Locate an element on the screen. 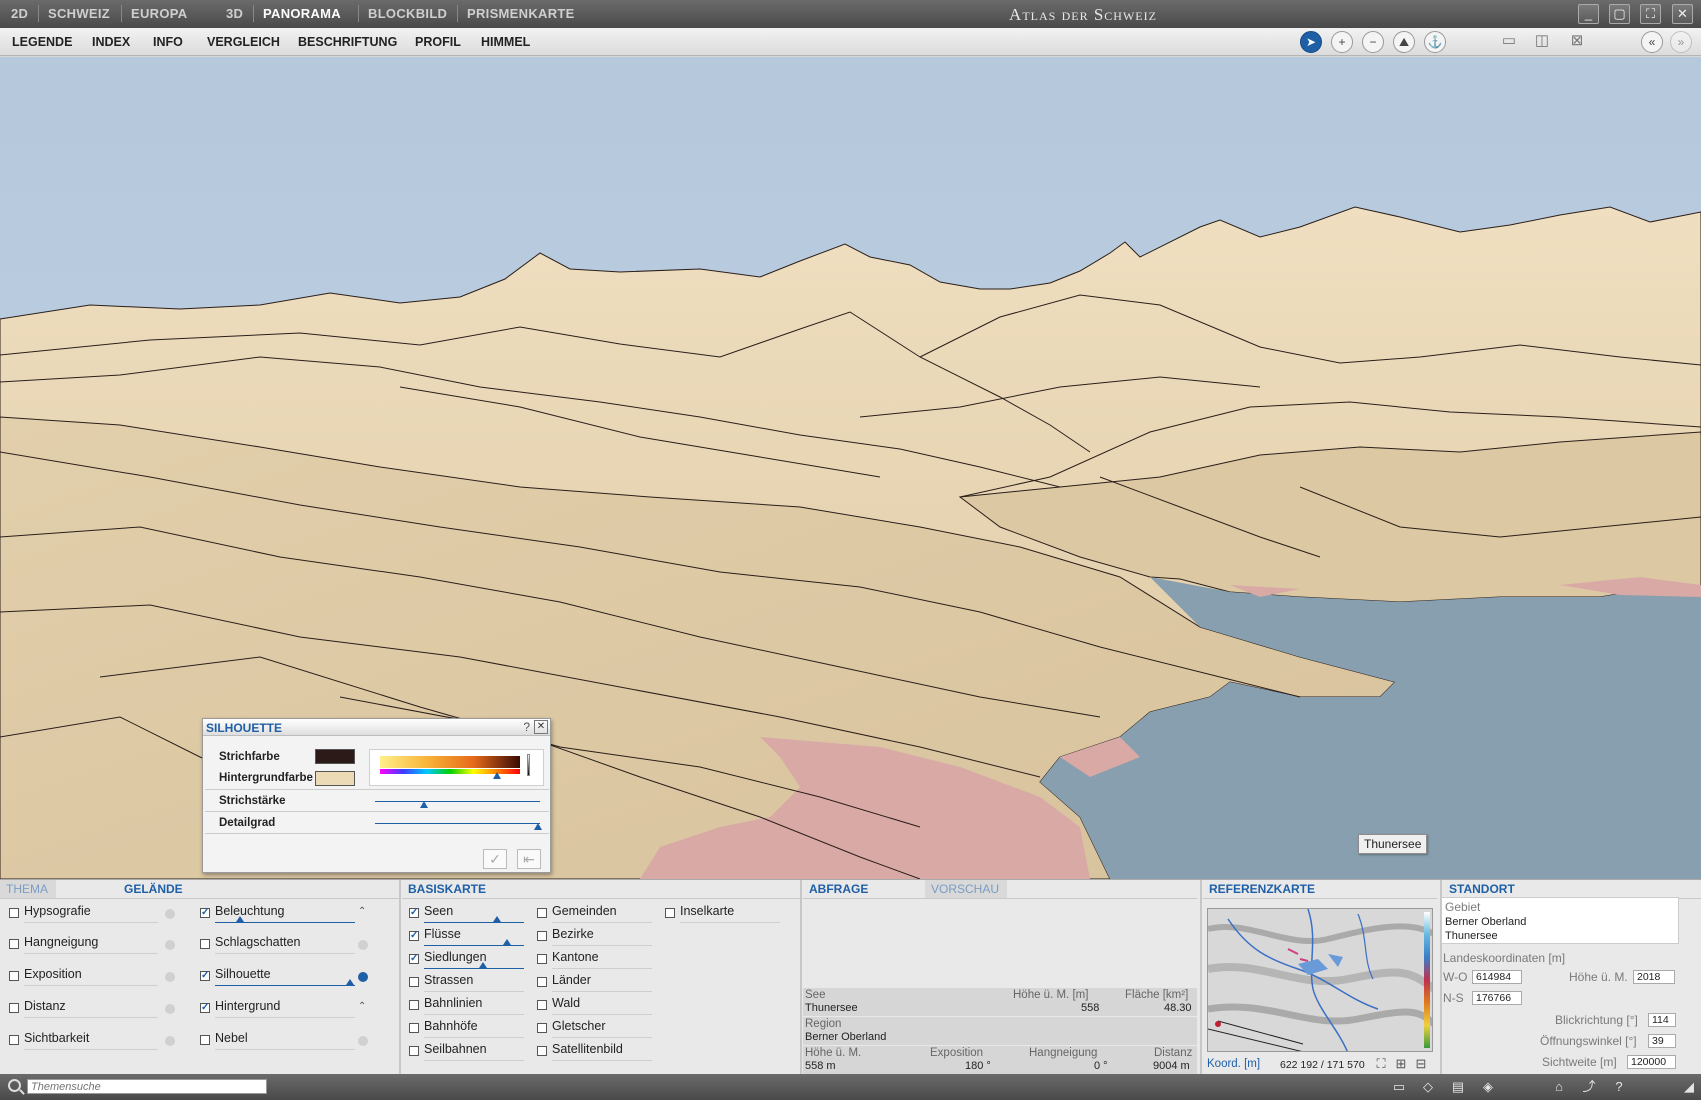  gray-strip is located at coordinates (528, 765).